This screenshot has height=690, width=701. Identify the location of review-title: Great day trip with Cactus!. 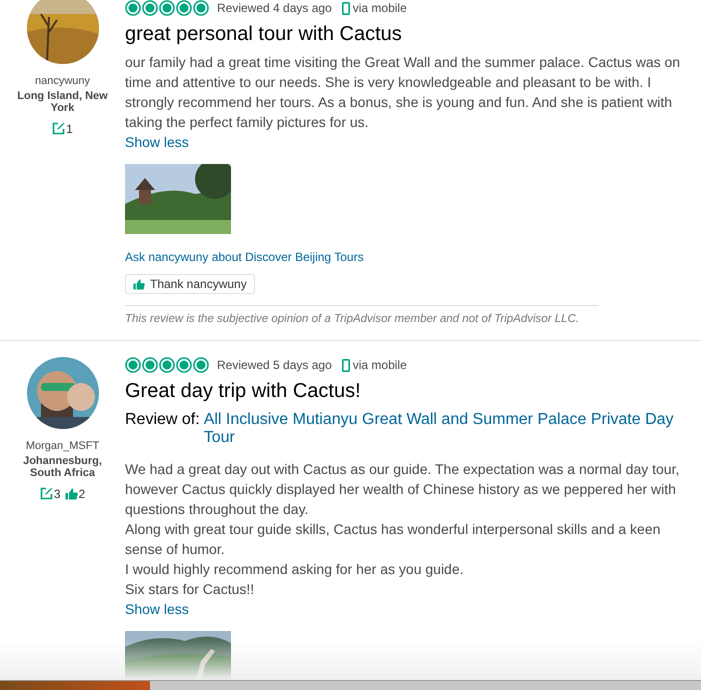
(404, 391).